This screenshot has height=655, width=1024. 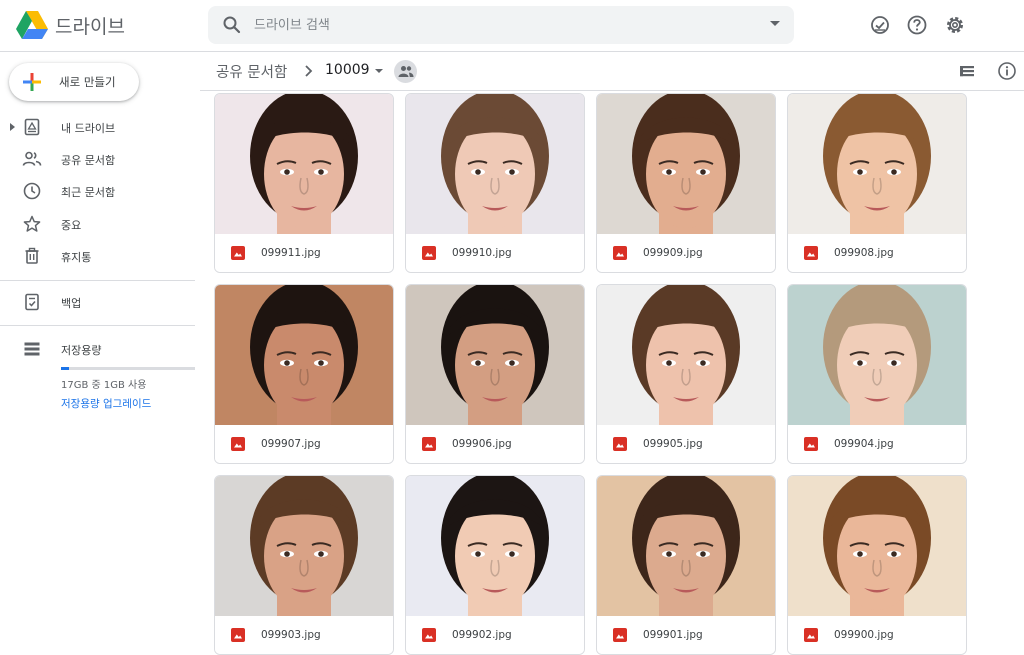 I want to click on file-card: 099907.jpg, so click(x=304, y=374).